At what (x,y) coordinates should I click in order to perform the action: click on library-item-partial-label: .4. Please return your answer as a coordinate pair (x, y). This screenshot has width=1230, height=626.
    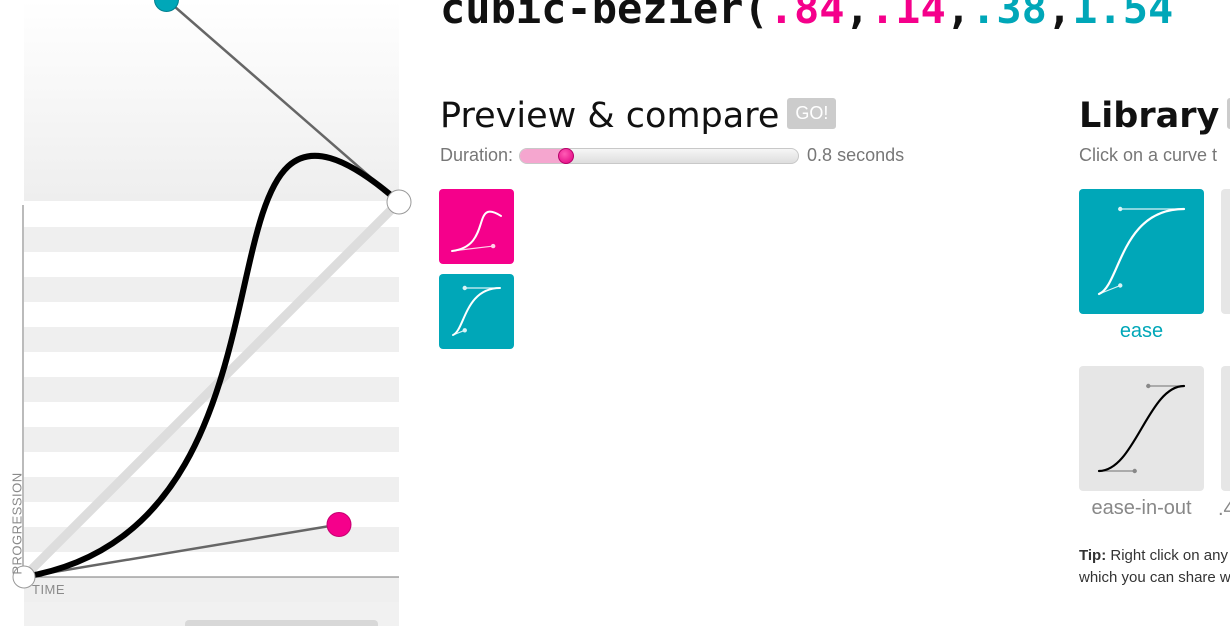
    Looking at the image, I should click on (1224, 509).